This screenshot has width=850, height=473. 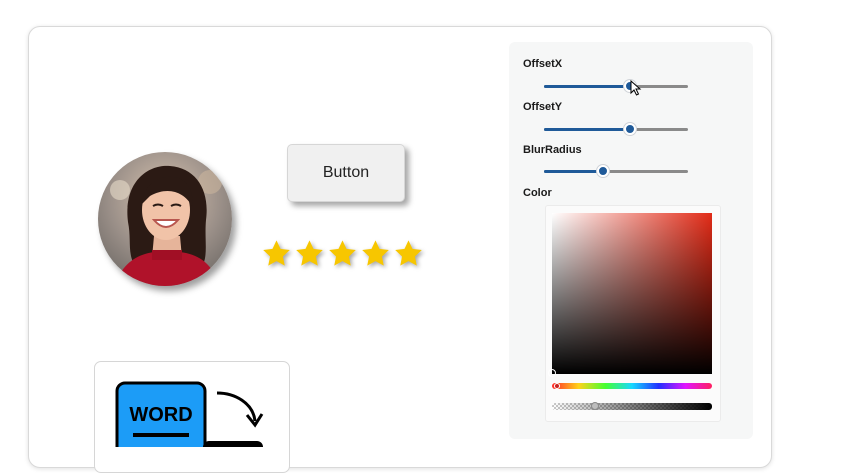 What do you see at coordinates (616, 171) in the screenshot?
I see `blur-radius-slider` at bounding box center [616, 171].